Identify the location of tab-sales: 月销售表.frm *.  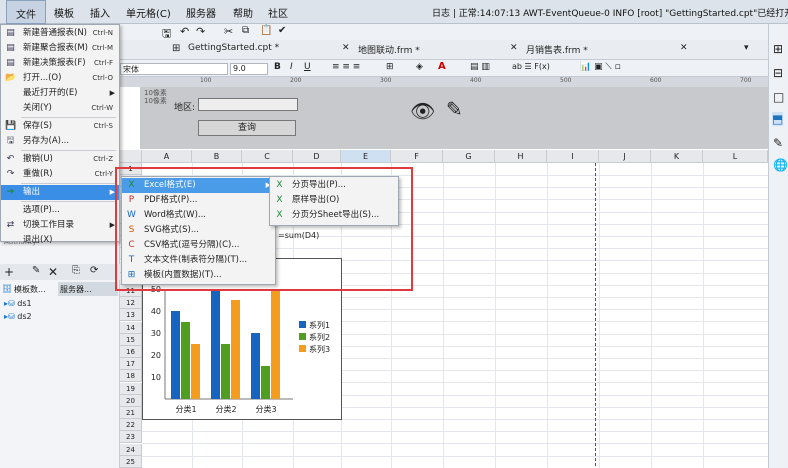
(557, 49).